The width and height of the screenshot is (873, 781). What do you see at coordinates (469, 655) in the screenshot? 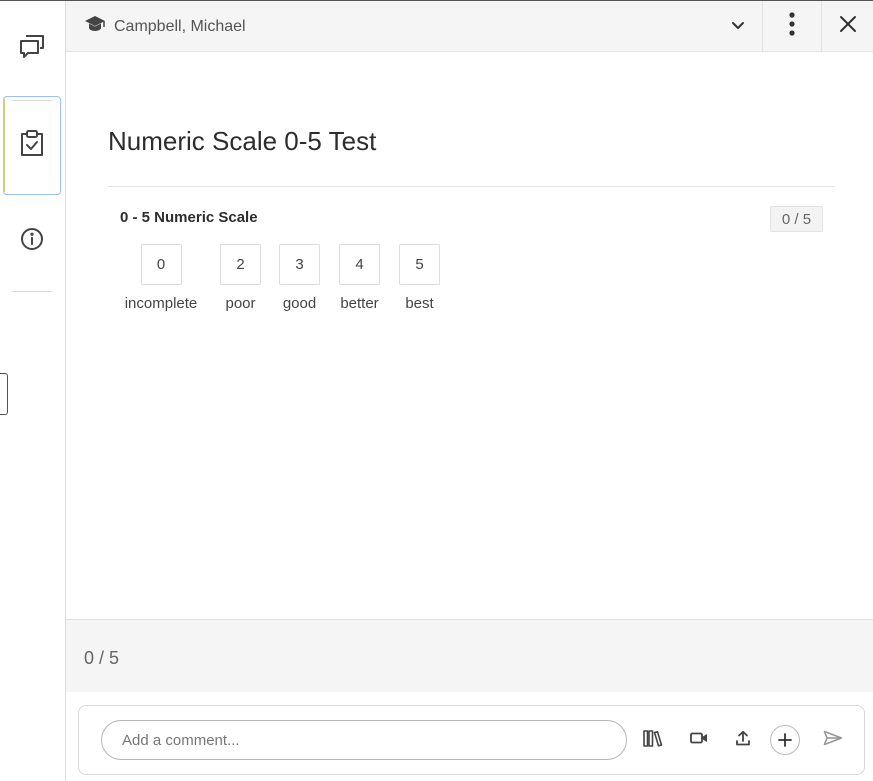
I see `total-score-bar: 0 / 5` at bounding box center [469, 655].